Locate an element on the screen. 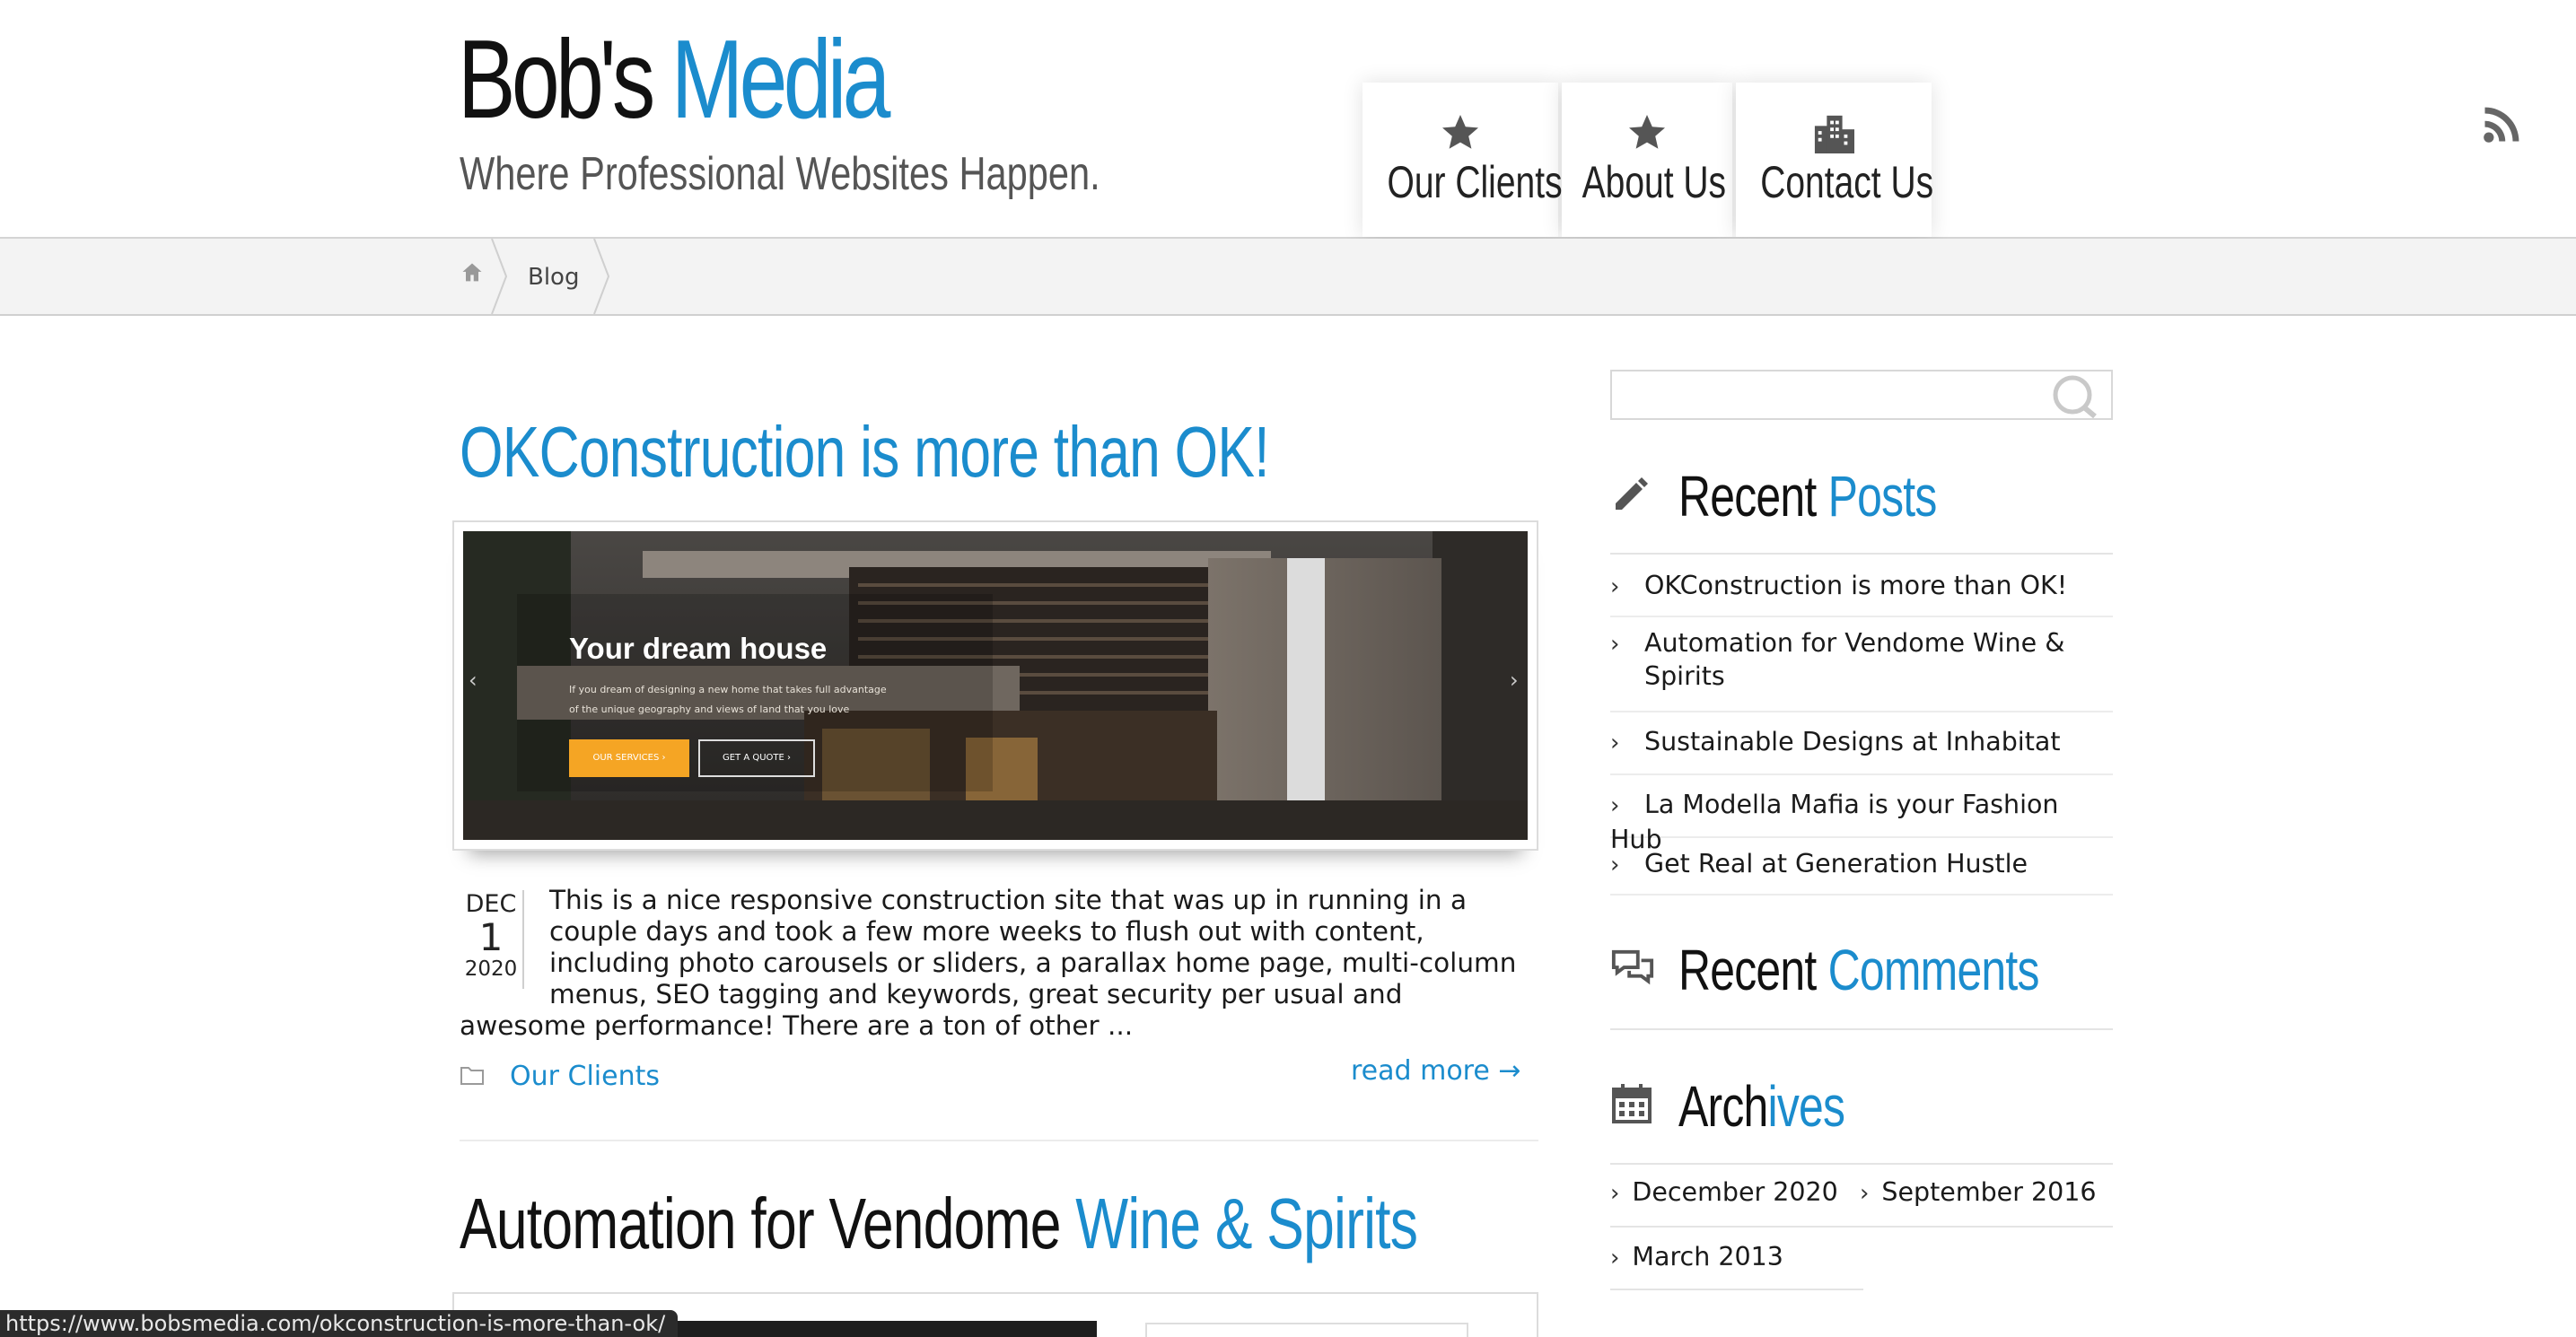  nav-label: Contact Us is located at coordinates (1847, 182).